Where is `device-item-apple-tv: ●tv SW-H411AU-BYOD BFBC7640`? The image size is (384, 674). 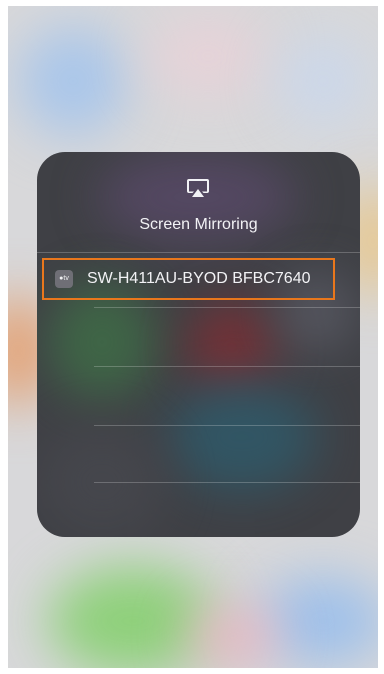 device-item-apple-tv: ●tv SW-H411AU-BYOD BFBC7640 is located at coordinates (188, 279).